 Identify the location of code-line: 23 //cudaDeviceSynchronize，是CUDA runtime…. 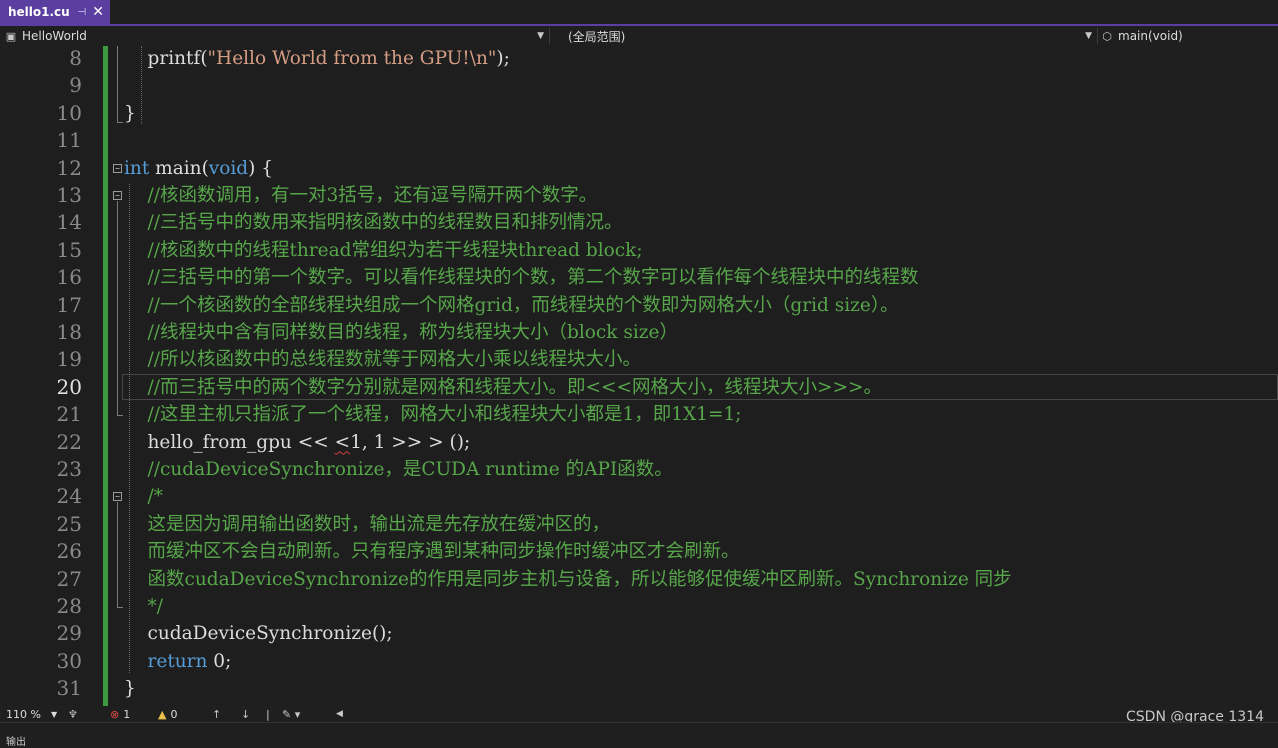
(639, 469).